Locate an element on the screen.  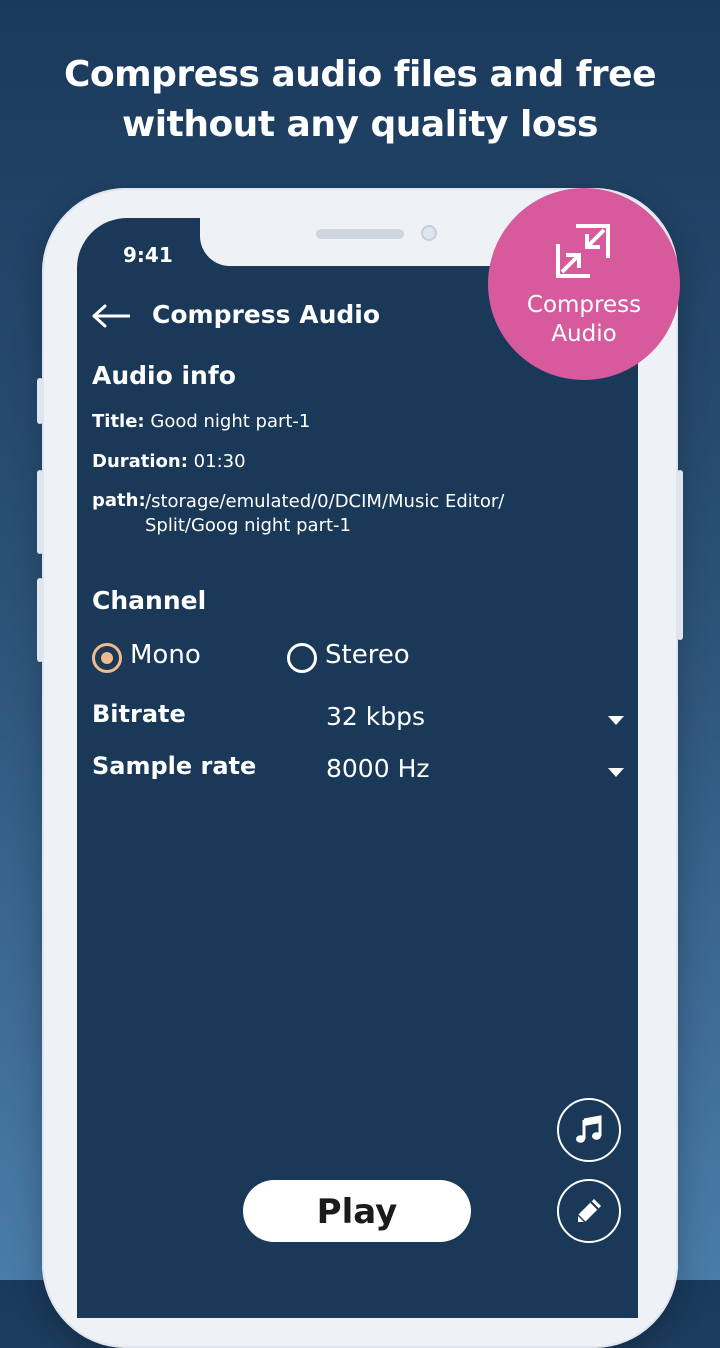
phone-volume-down-button is located at coordinates (40, 620).